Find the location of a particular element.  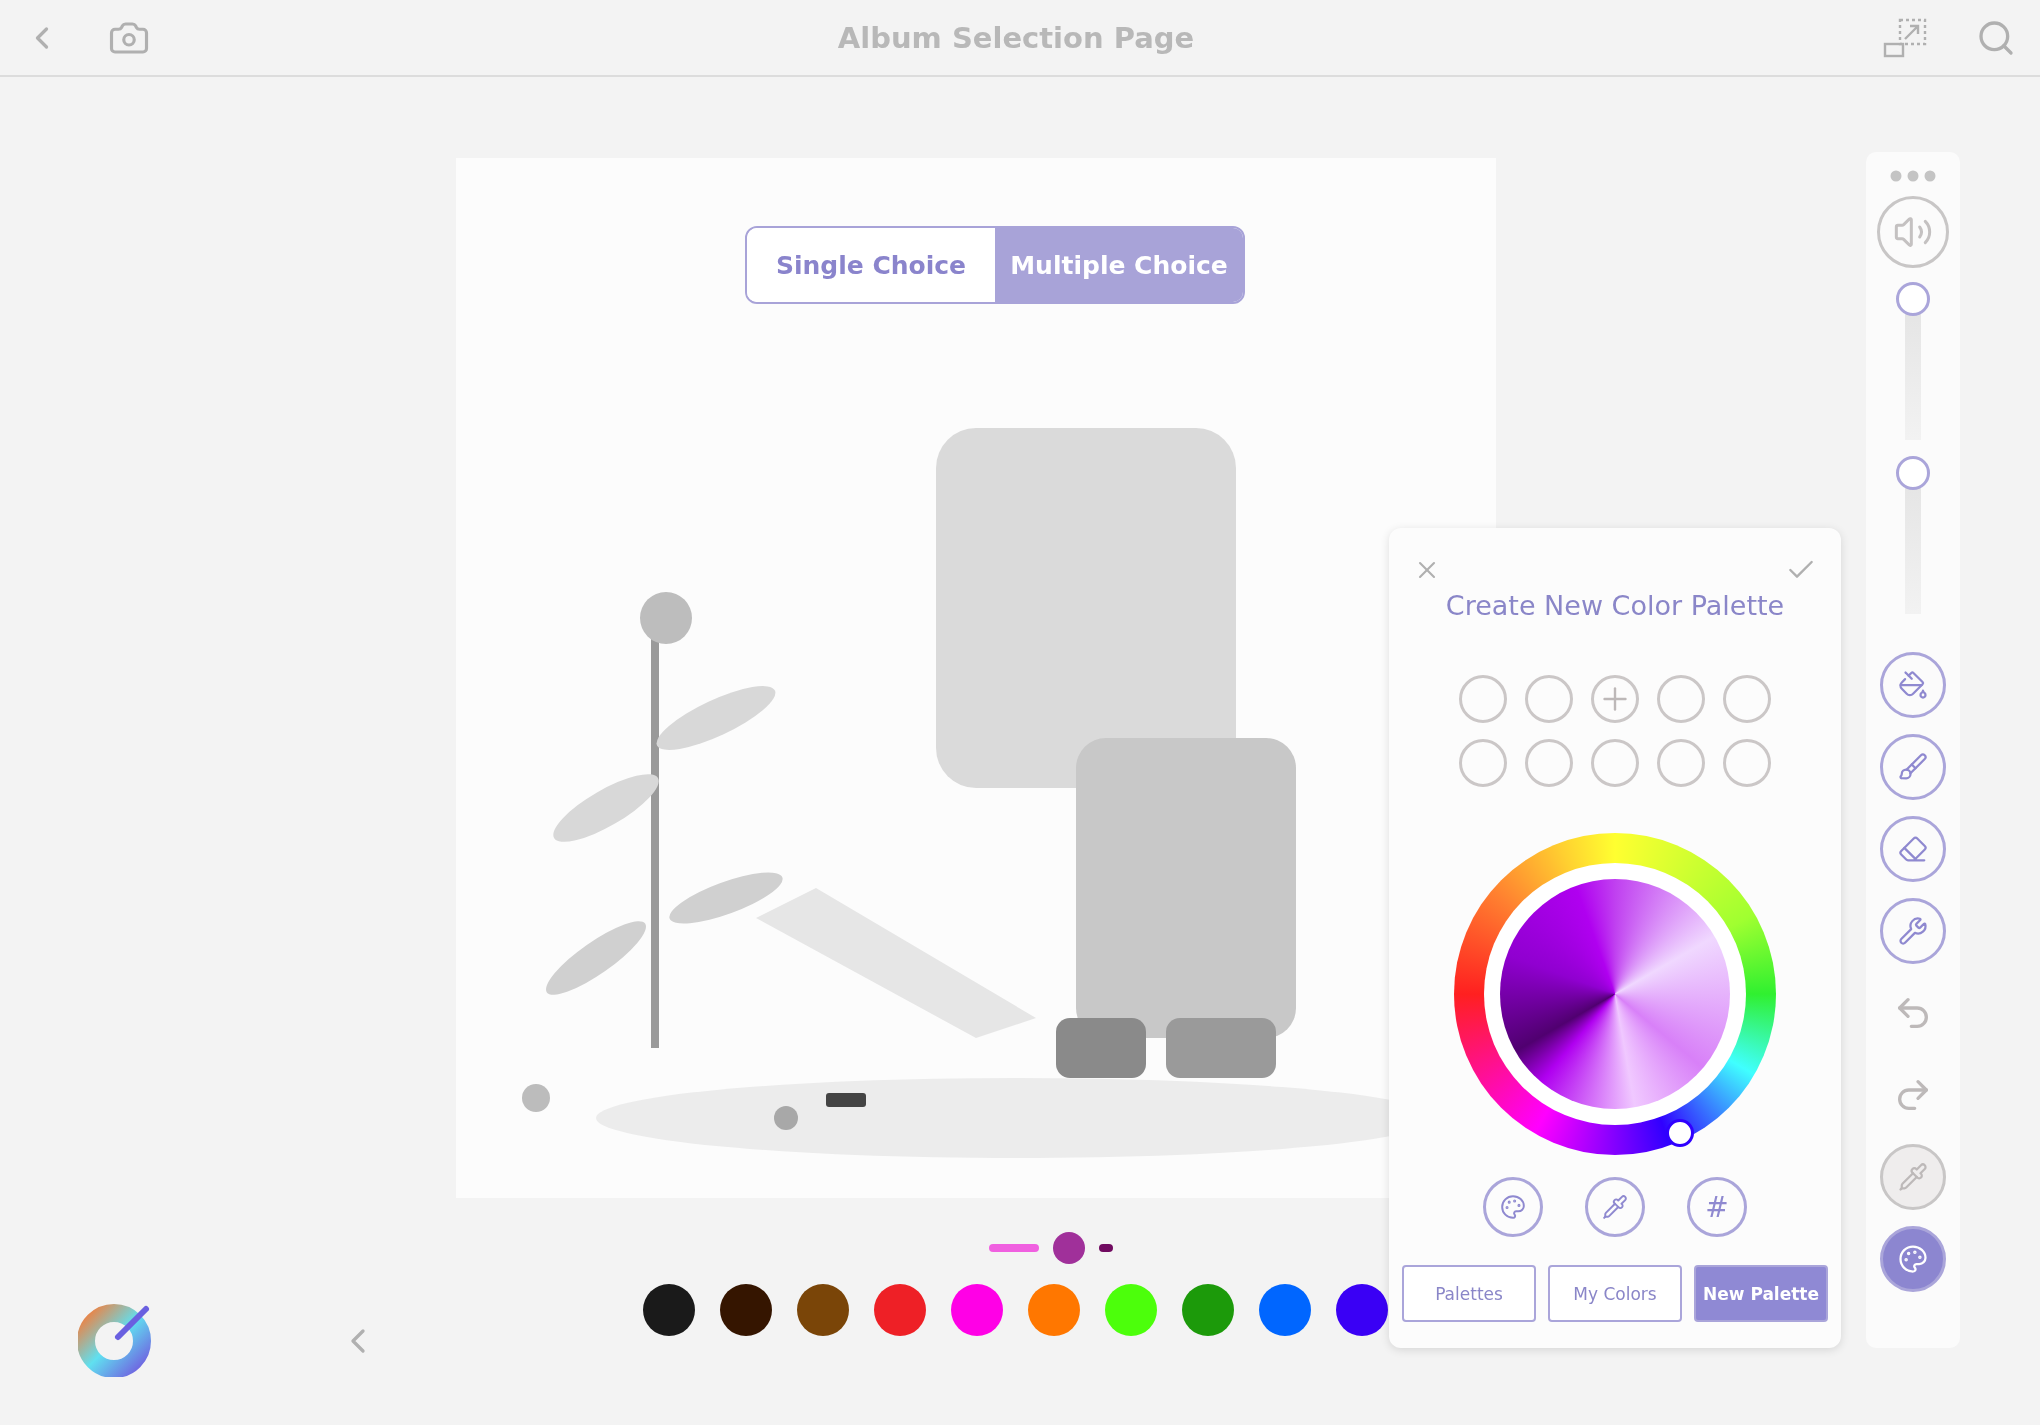

eraser-icon is located at coordinates (1913, 849).